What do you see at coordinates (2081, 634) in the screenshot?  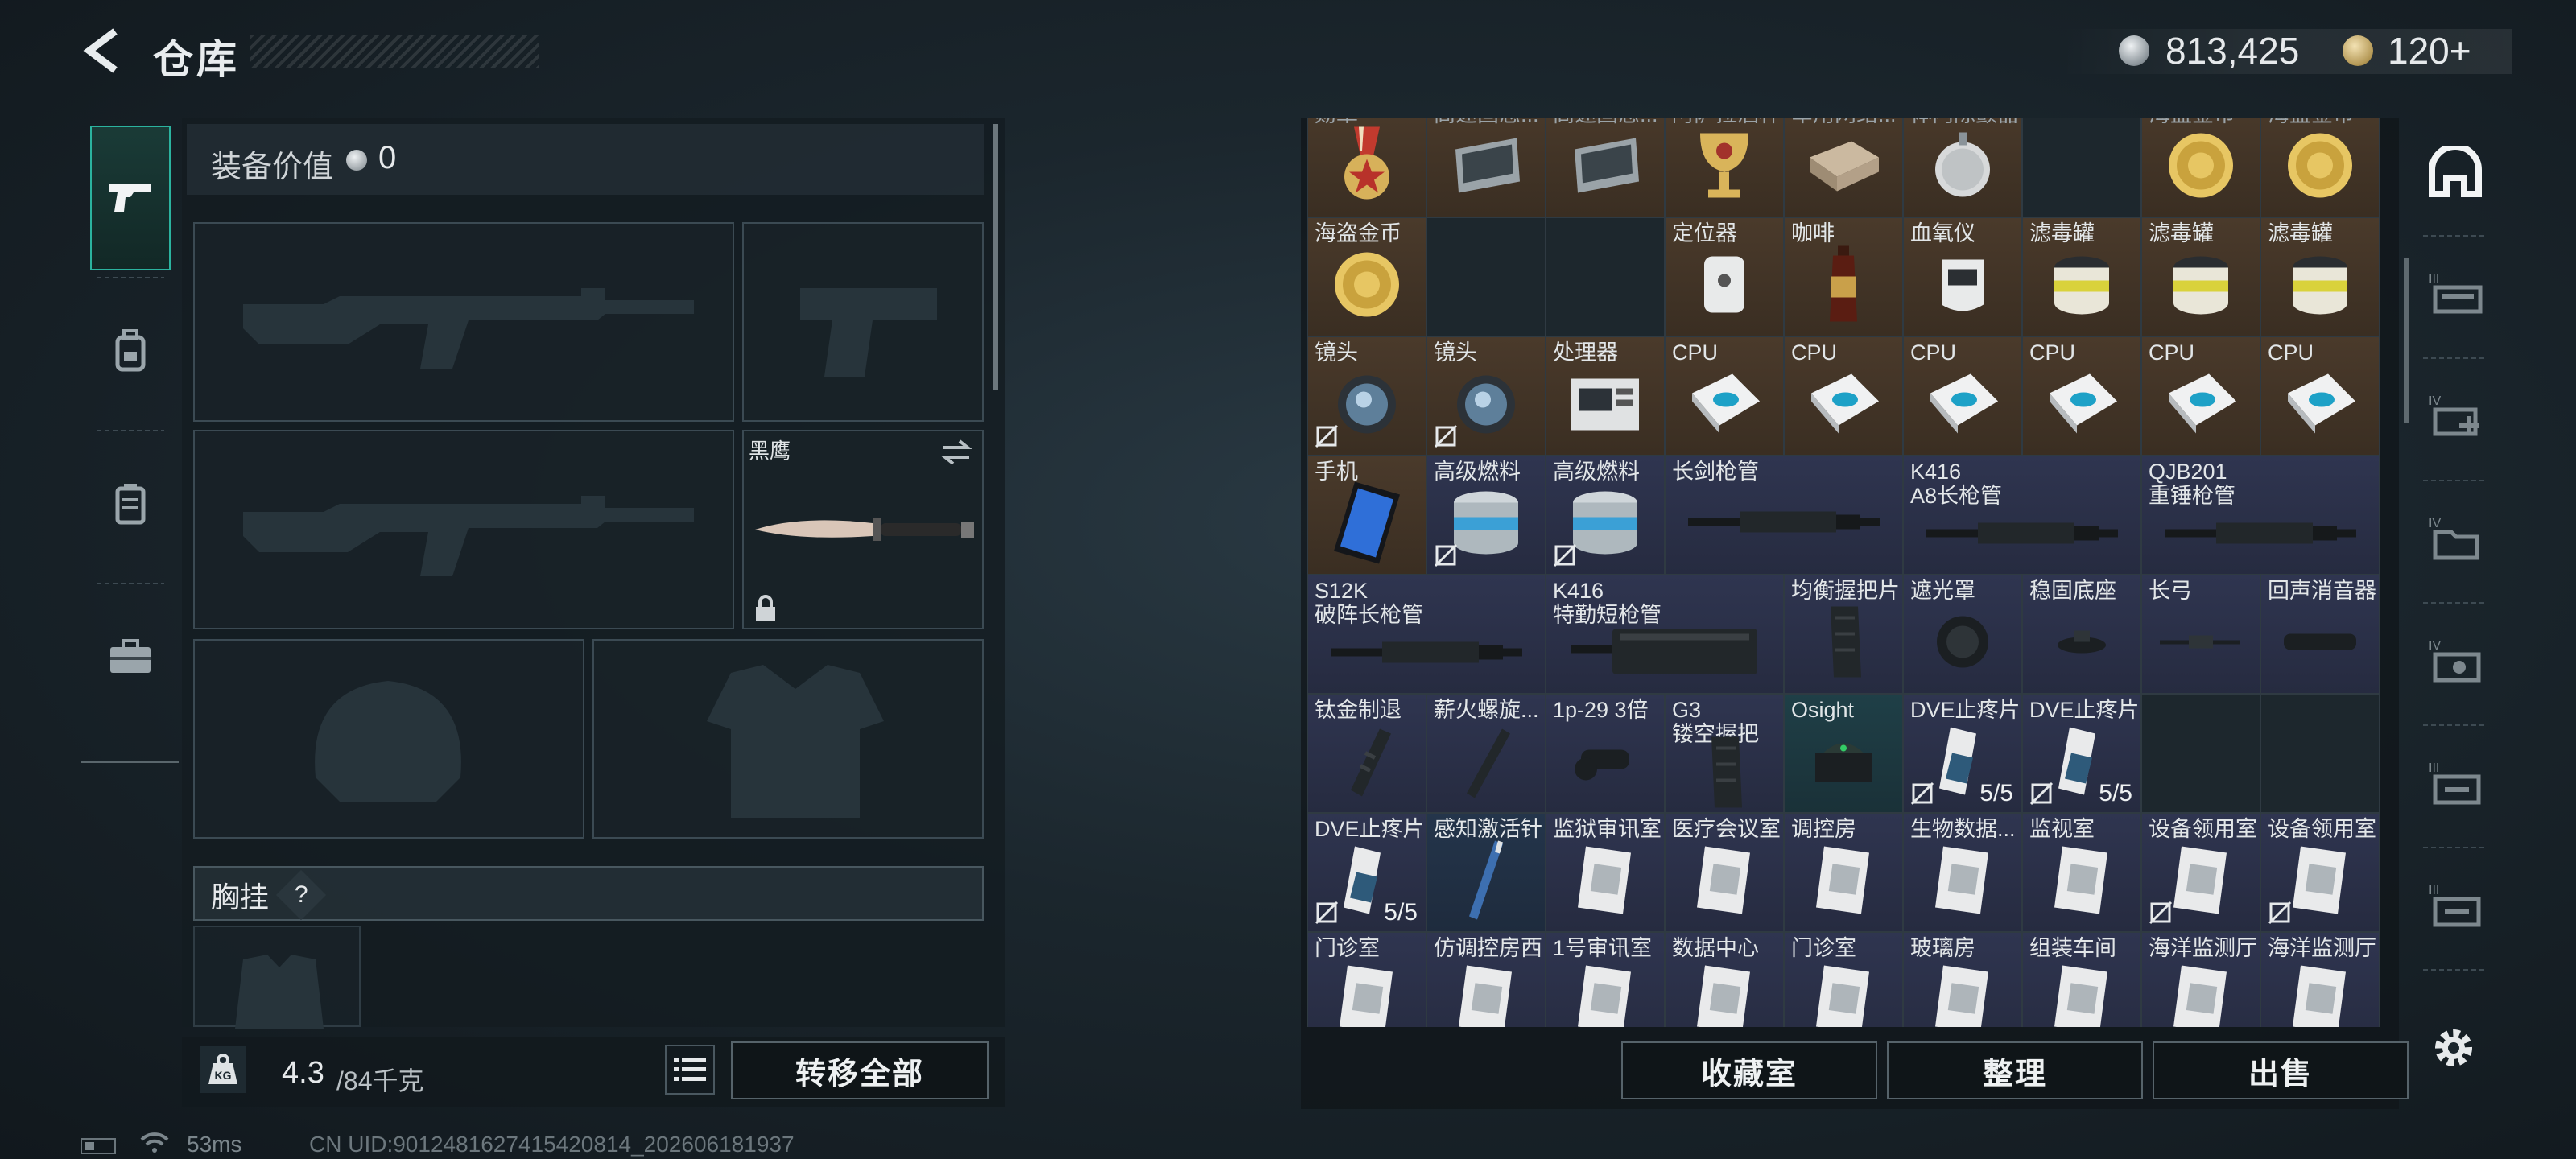 I see `storage-item: 稳固底座` at bounding box center [2081, 634].